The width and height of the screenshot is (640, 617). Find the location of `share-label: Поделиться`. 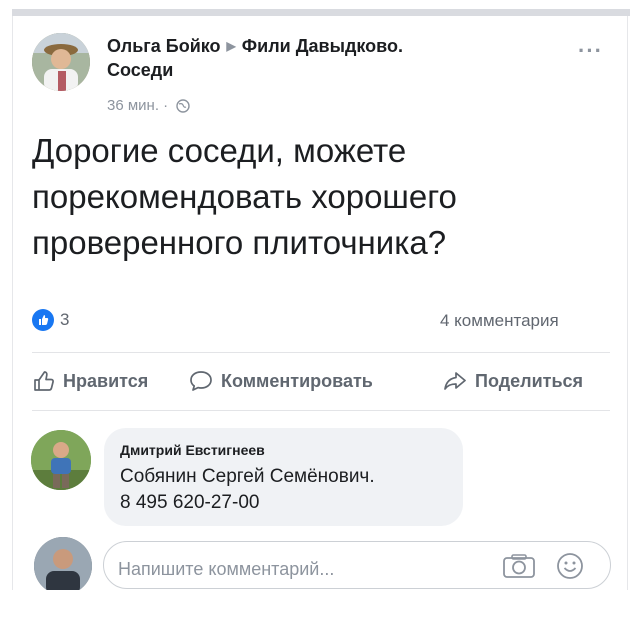

share-label: Поделиться is located at coordinates (529, 380).